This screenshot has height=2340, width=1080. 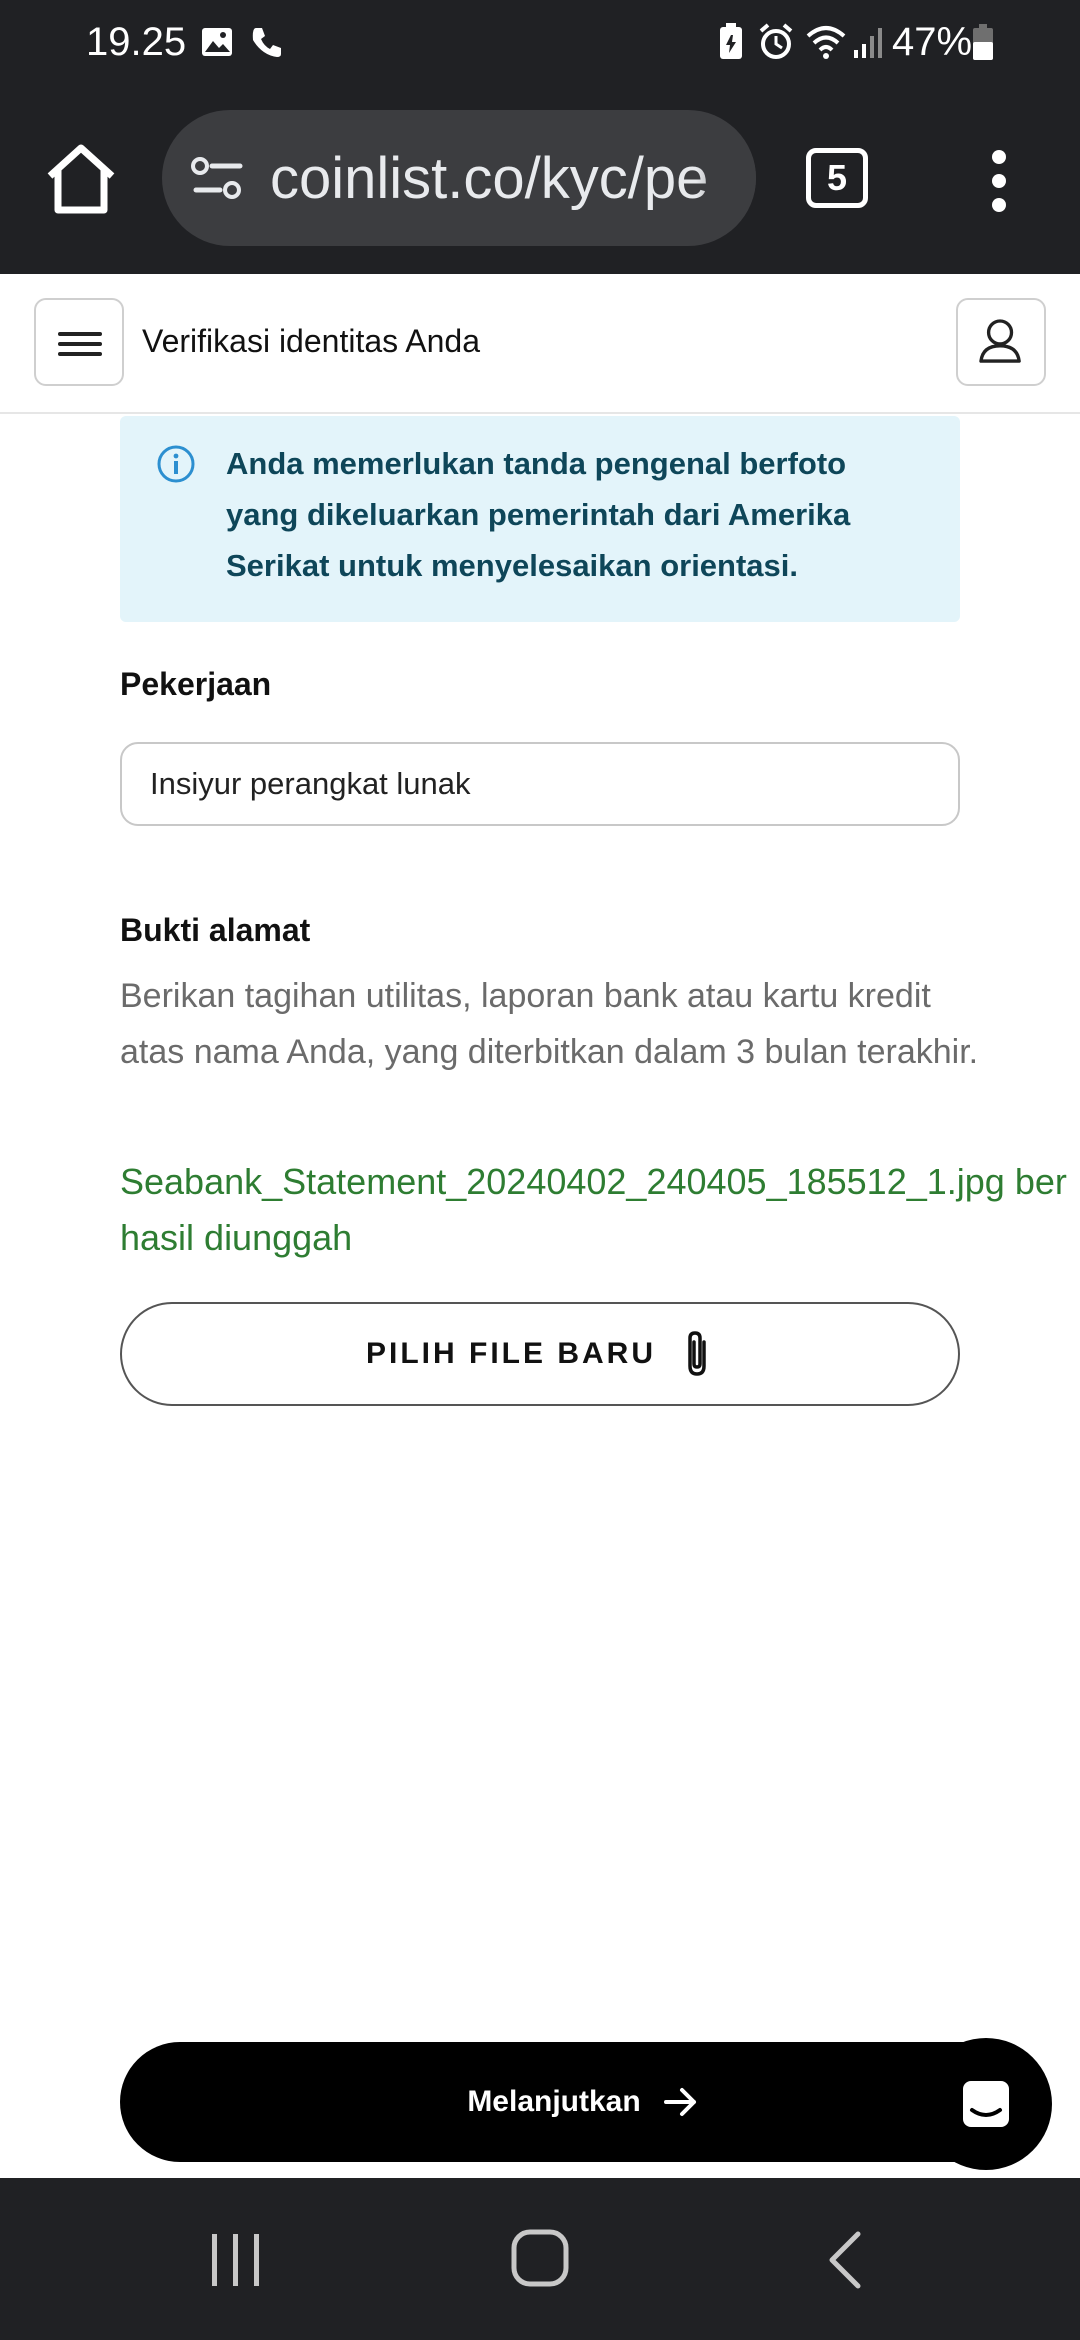 What do you see at coordinates (540, 344) in the screenshot?
I see `app-header: Verifikasi identitas Anda` at bounding box center [540, 344].